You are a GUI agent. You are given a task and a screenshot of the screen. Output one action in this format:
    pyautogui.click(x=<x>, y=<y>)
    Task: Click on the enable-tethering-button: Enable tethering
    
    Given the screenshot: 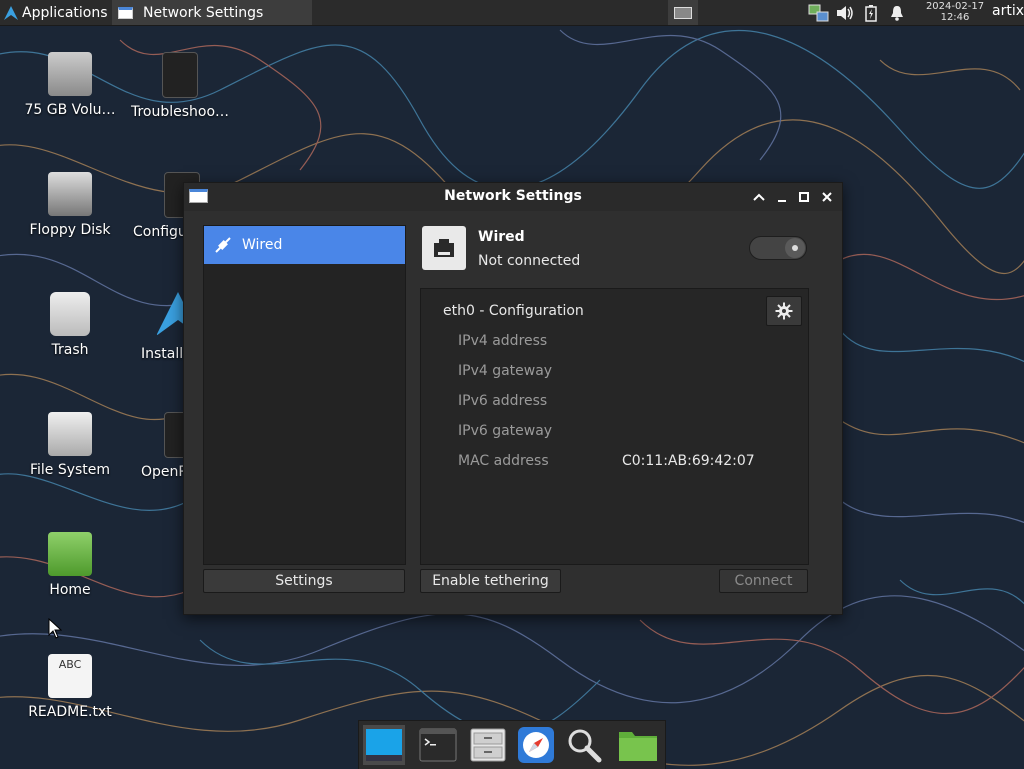 What is the action you would take?
    pyautogui.click(x=490, y=581)
    